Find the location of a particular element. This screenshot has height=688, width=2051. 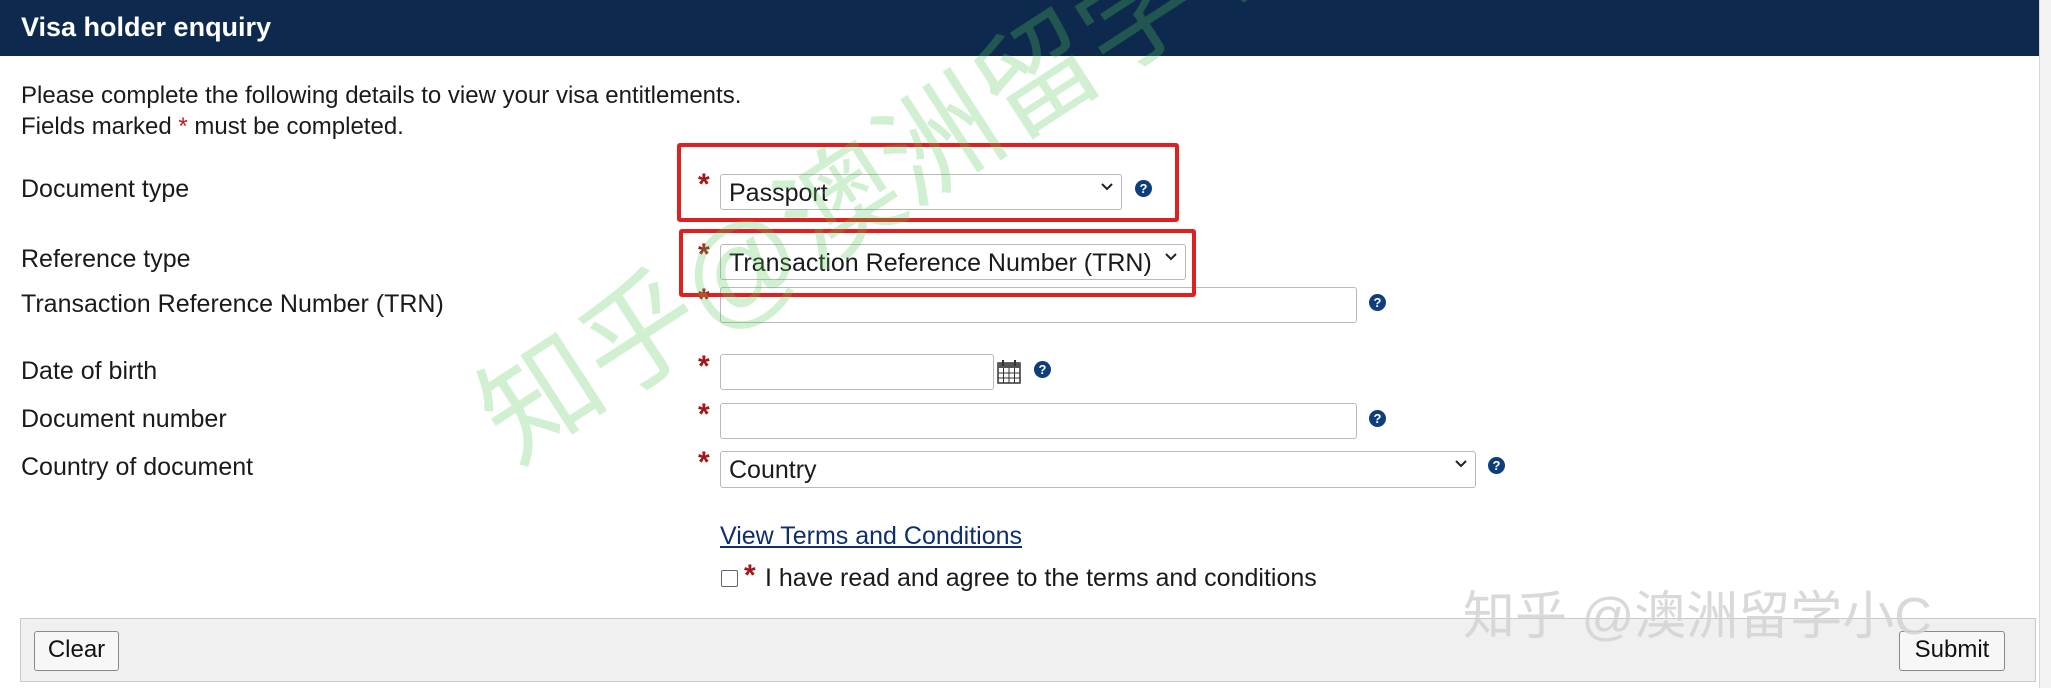

country-label: Country of document is located at coordinates (137, 467).